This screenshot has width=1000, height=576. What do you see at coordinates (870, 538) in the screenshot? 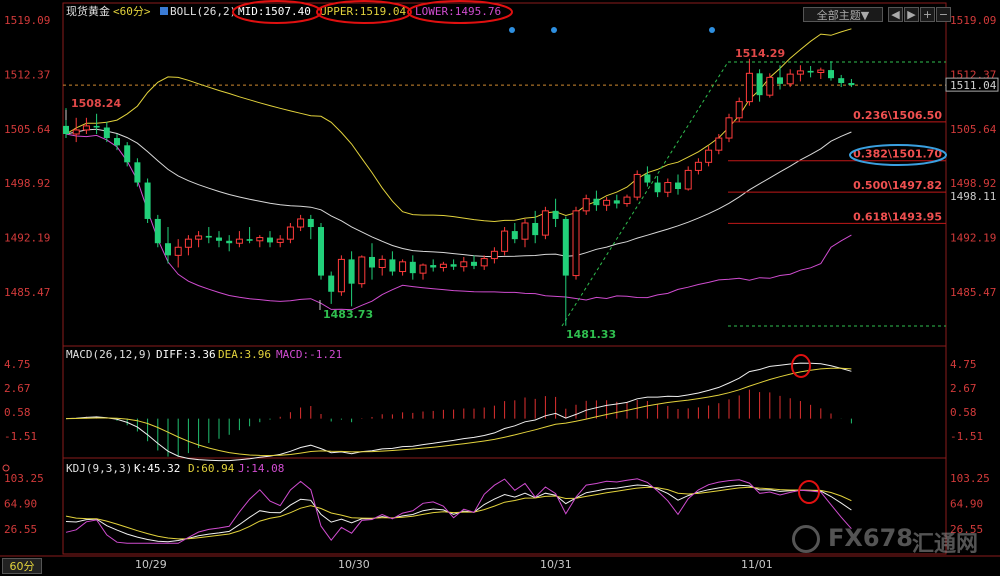
I see `watermark-brand: FX678` at bounding box center [870, 538].